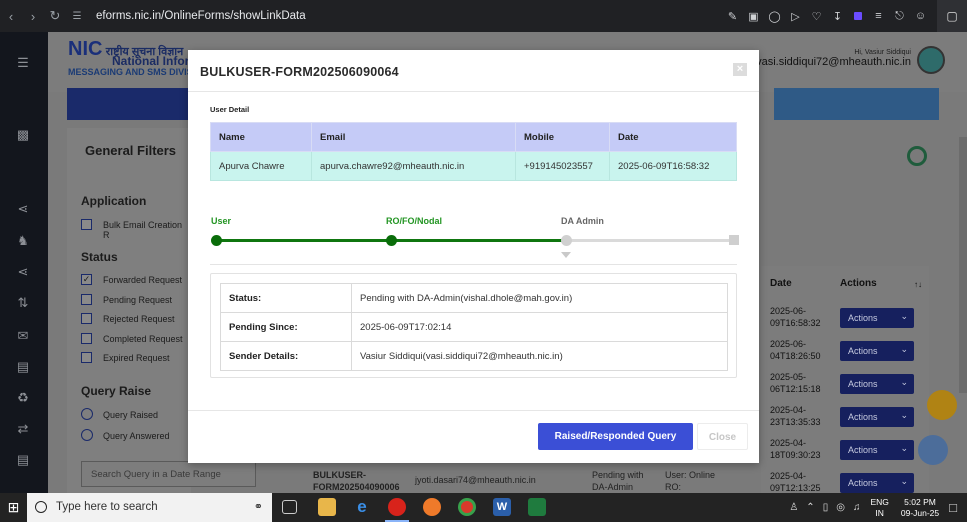 The height and width of the screenshot is (522, 967). I want to click on share-icon: ⋖, so click(23, 209).